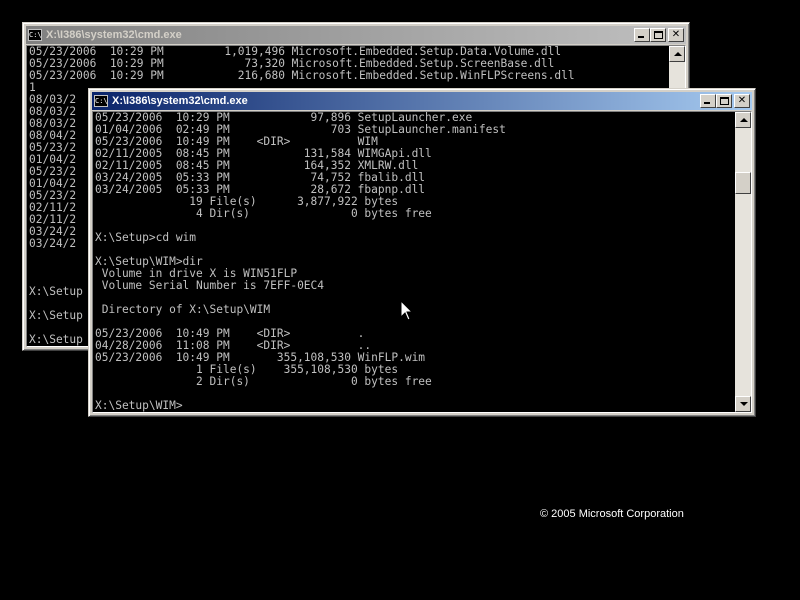  What do you see at coordinates (407, 310) in the screenshot?
I see `mouse-pointer-icon` at bounding box center [407, 310].